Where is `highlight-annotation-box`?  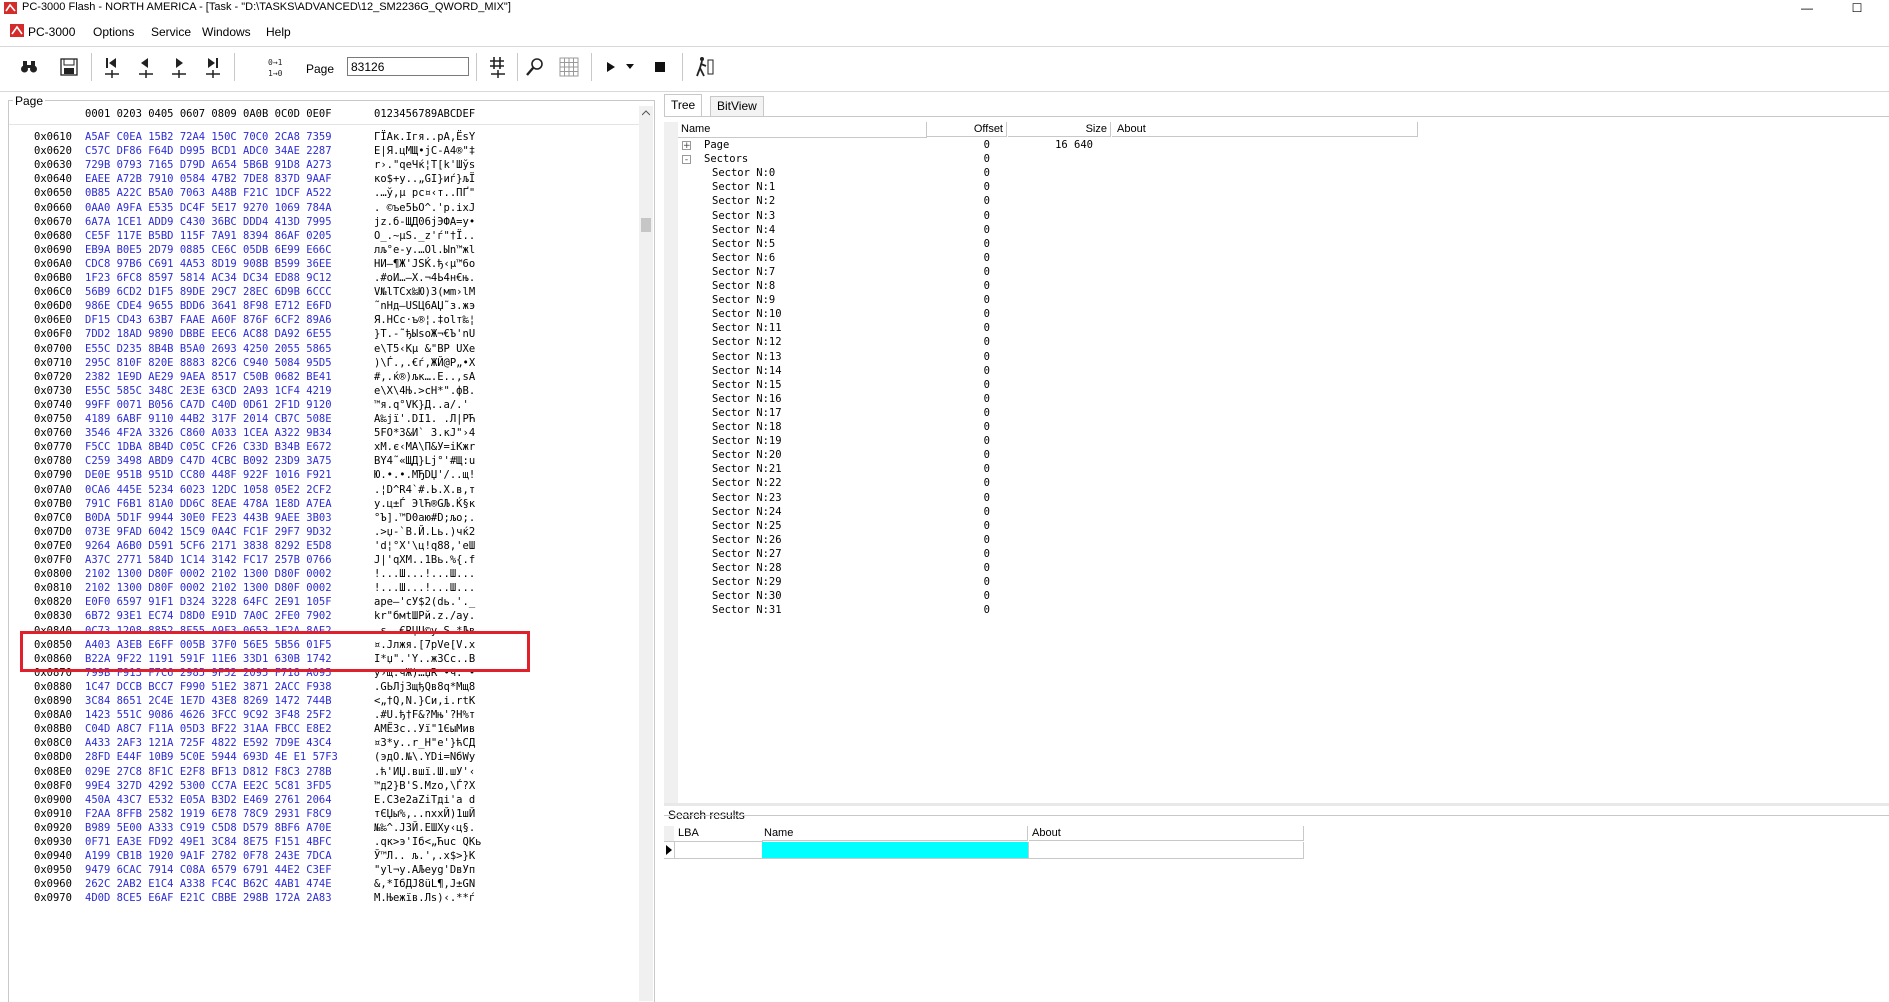
highlight-annotation-box is located at coordinates (275, 651).